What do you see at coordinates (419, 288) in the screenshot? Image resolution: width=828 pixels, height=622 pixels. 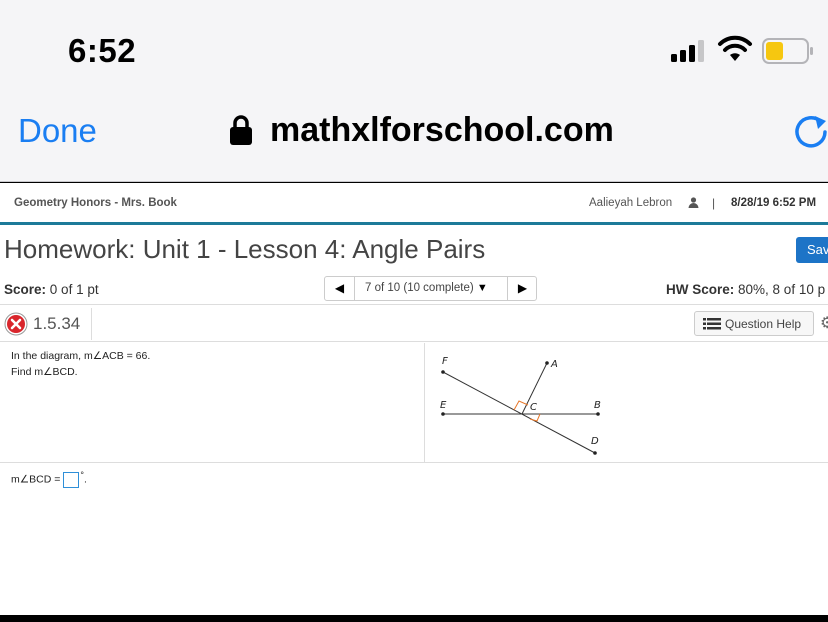 I see `pager-label: 7 of 10 (10 complete)` at bounding box center [419, 288].